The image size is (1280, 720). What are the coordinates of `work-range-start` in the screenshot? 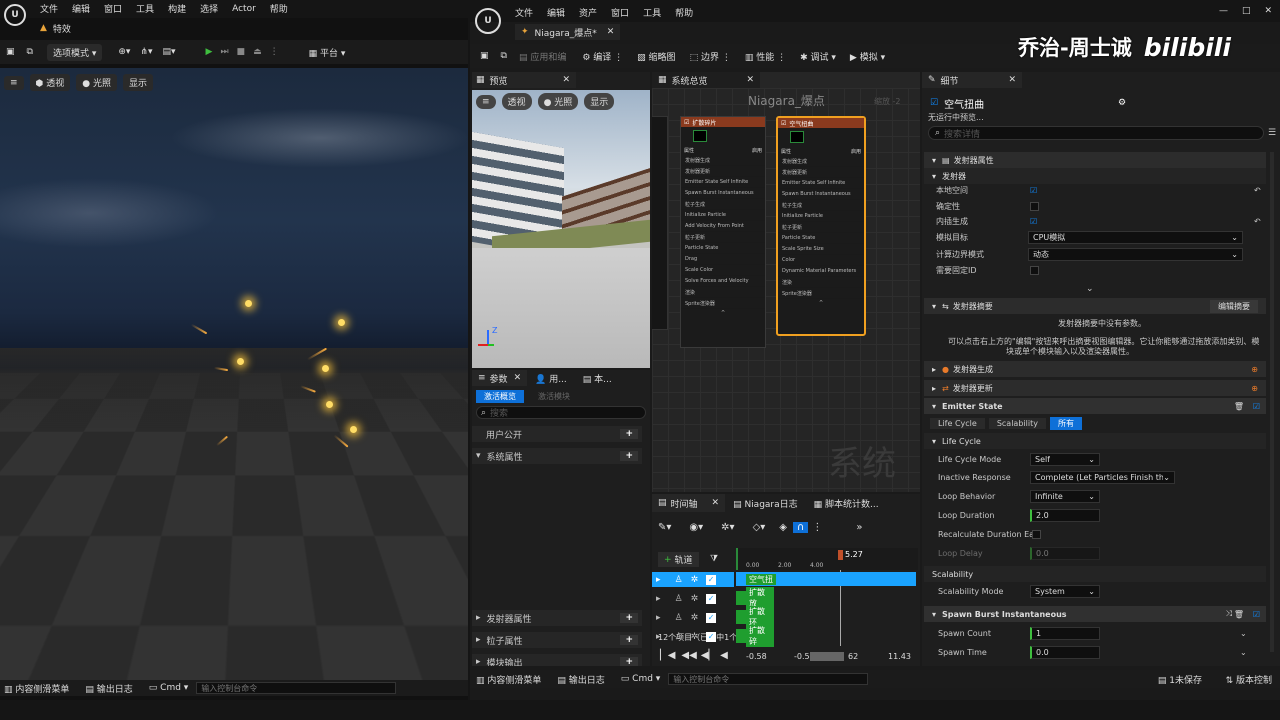 It's located at (737, 559).